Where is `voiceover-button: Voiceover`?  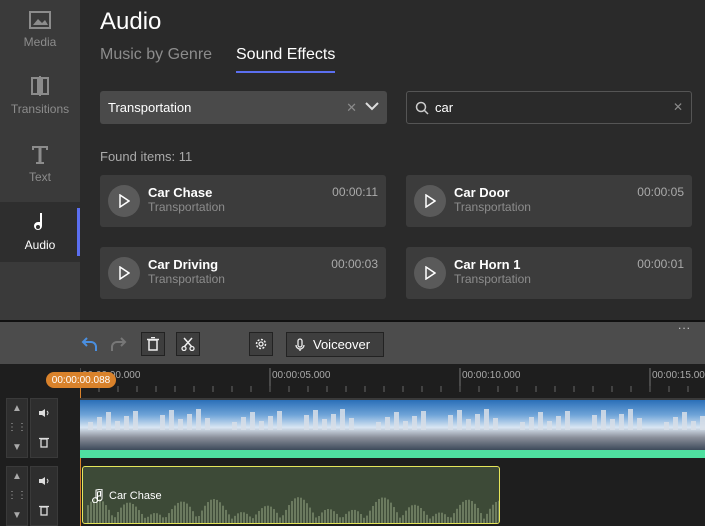
voiceover-button: Voiceover is located at coordinates (335, 344).